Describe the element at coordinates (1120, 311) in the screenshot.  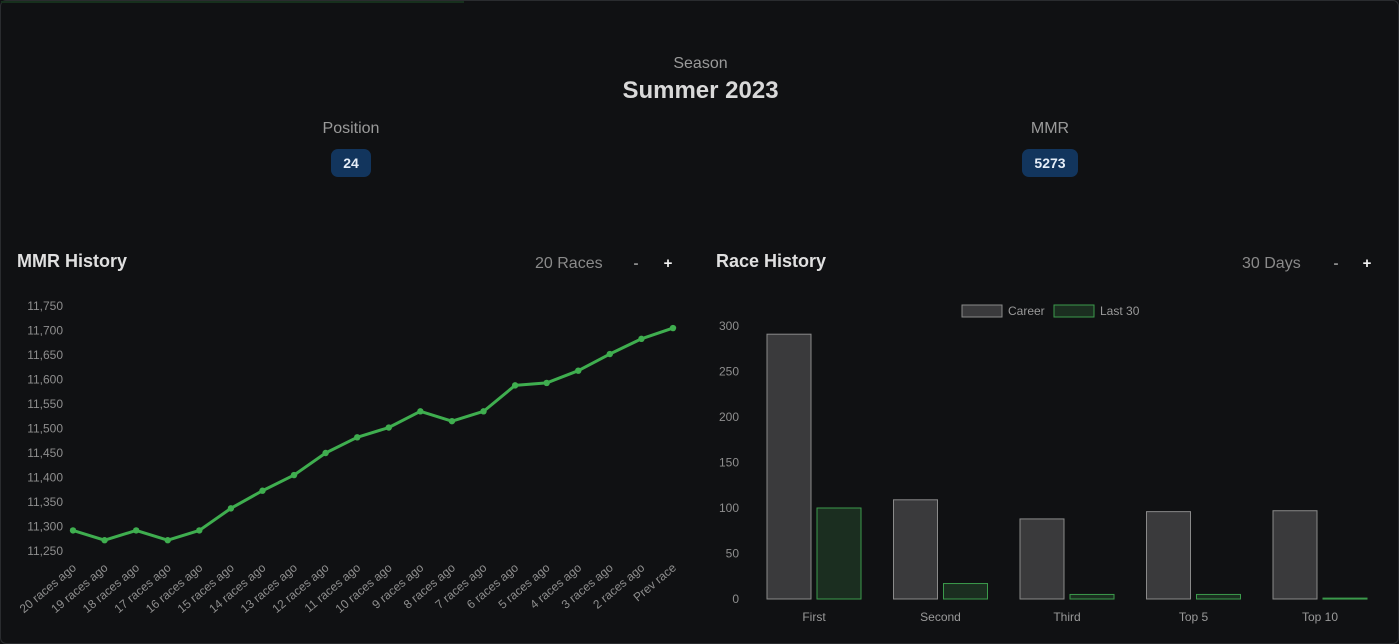
I see `legend-label: Last 30` at that location.